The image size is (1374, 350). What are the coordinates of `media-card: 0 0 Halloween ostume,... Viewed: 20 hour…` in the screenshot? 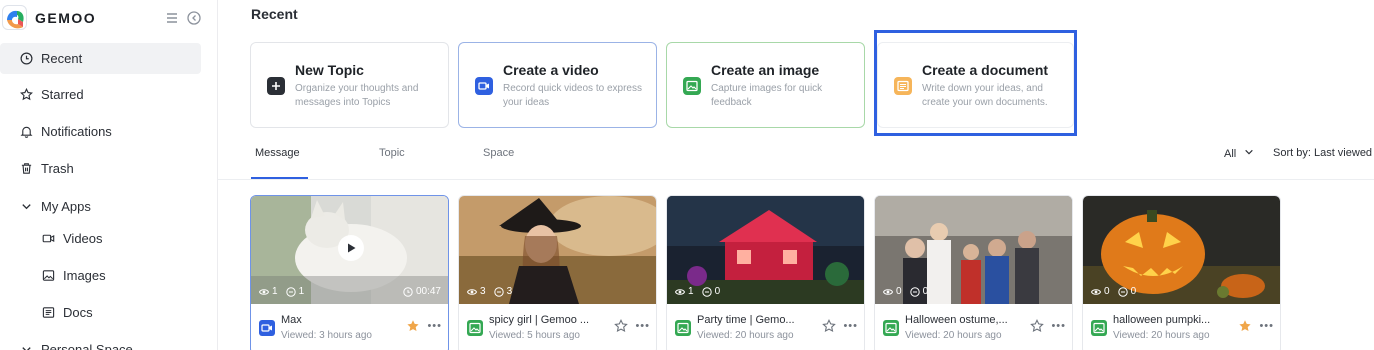 It's located at (973, 272).